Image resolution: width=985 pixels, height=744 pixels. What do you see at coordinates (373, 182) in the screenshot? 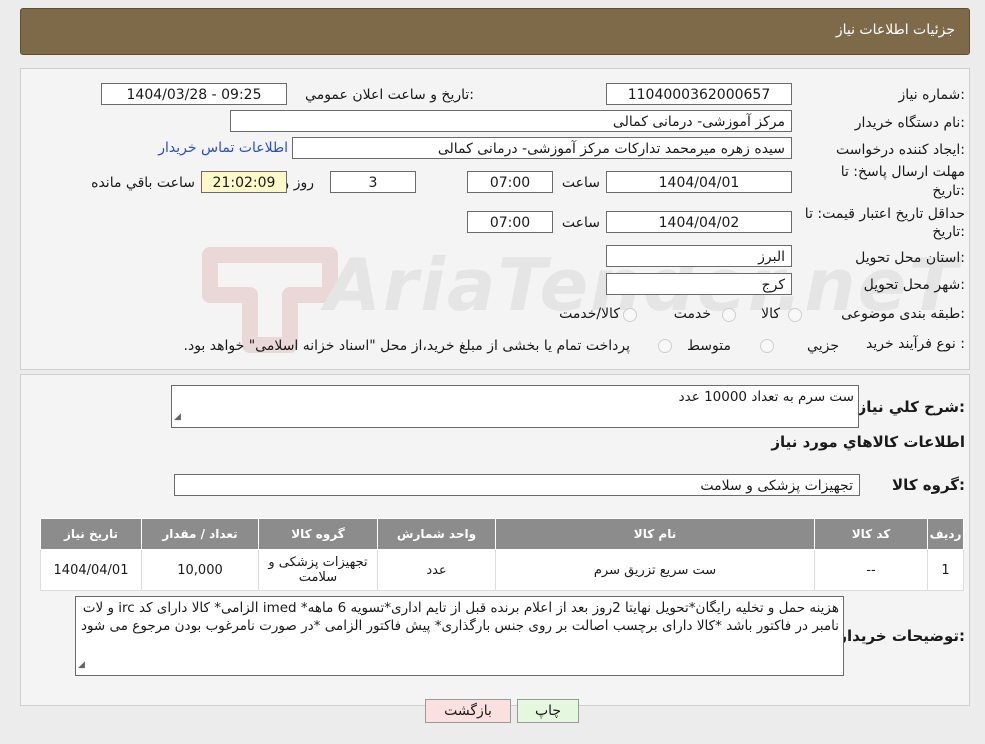
I see `days-field: 3` at bounding box center [373, 182].